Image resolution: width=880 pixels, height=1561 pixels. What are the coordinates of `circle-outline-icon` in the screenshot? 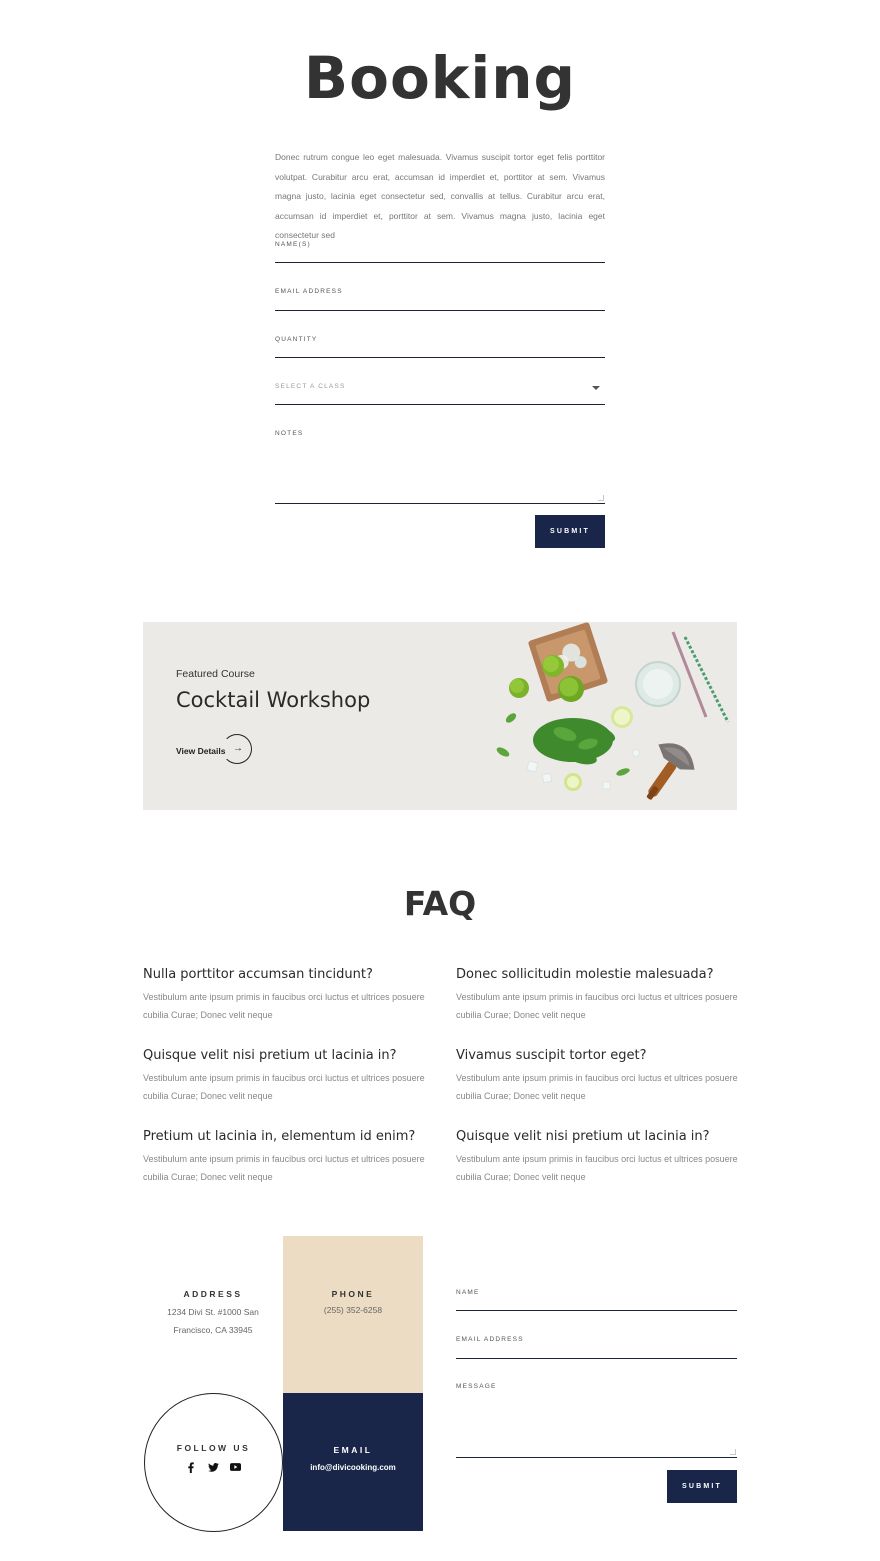 It's located at (237, 749).